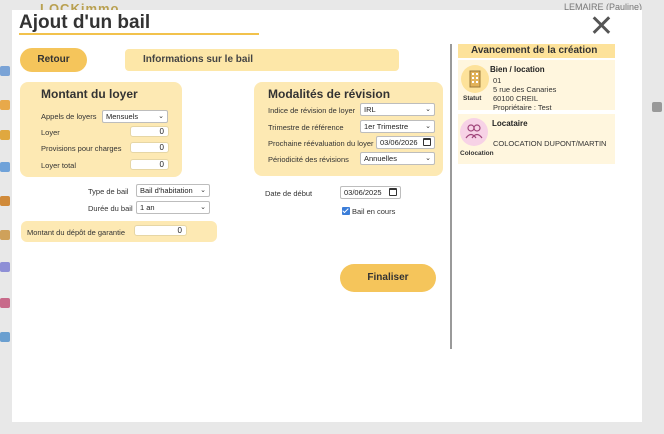  Describe the element at coordinates (147, 207) in the screenshot. I see `duree-bail-value: 1 an` at that location.